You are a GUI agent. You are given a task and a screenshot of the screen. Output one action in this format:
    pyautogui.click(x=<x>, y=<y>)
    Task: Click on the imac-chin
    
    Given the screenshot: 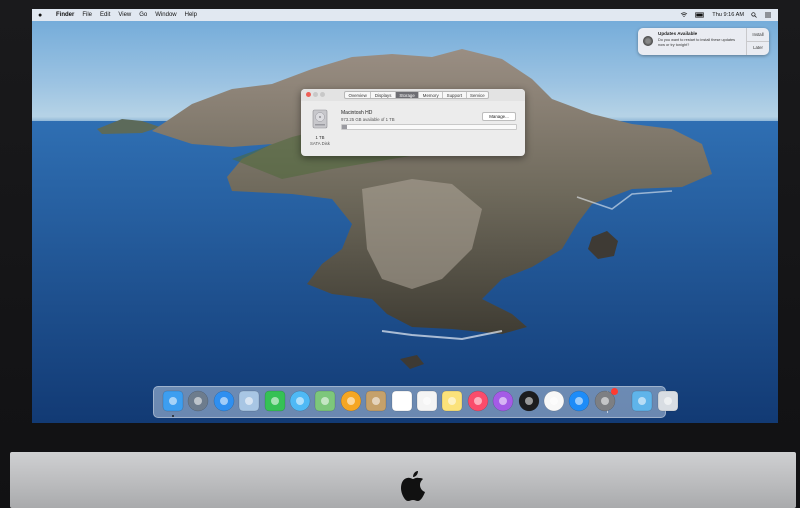 What is the action you would take?
    pyautogui.click(x=403, y=480)
    